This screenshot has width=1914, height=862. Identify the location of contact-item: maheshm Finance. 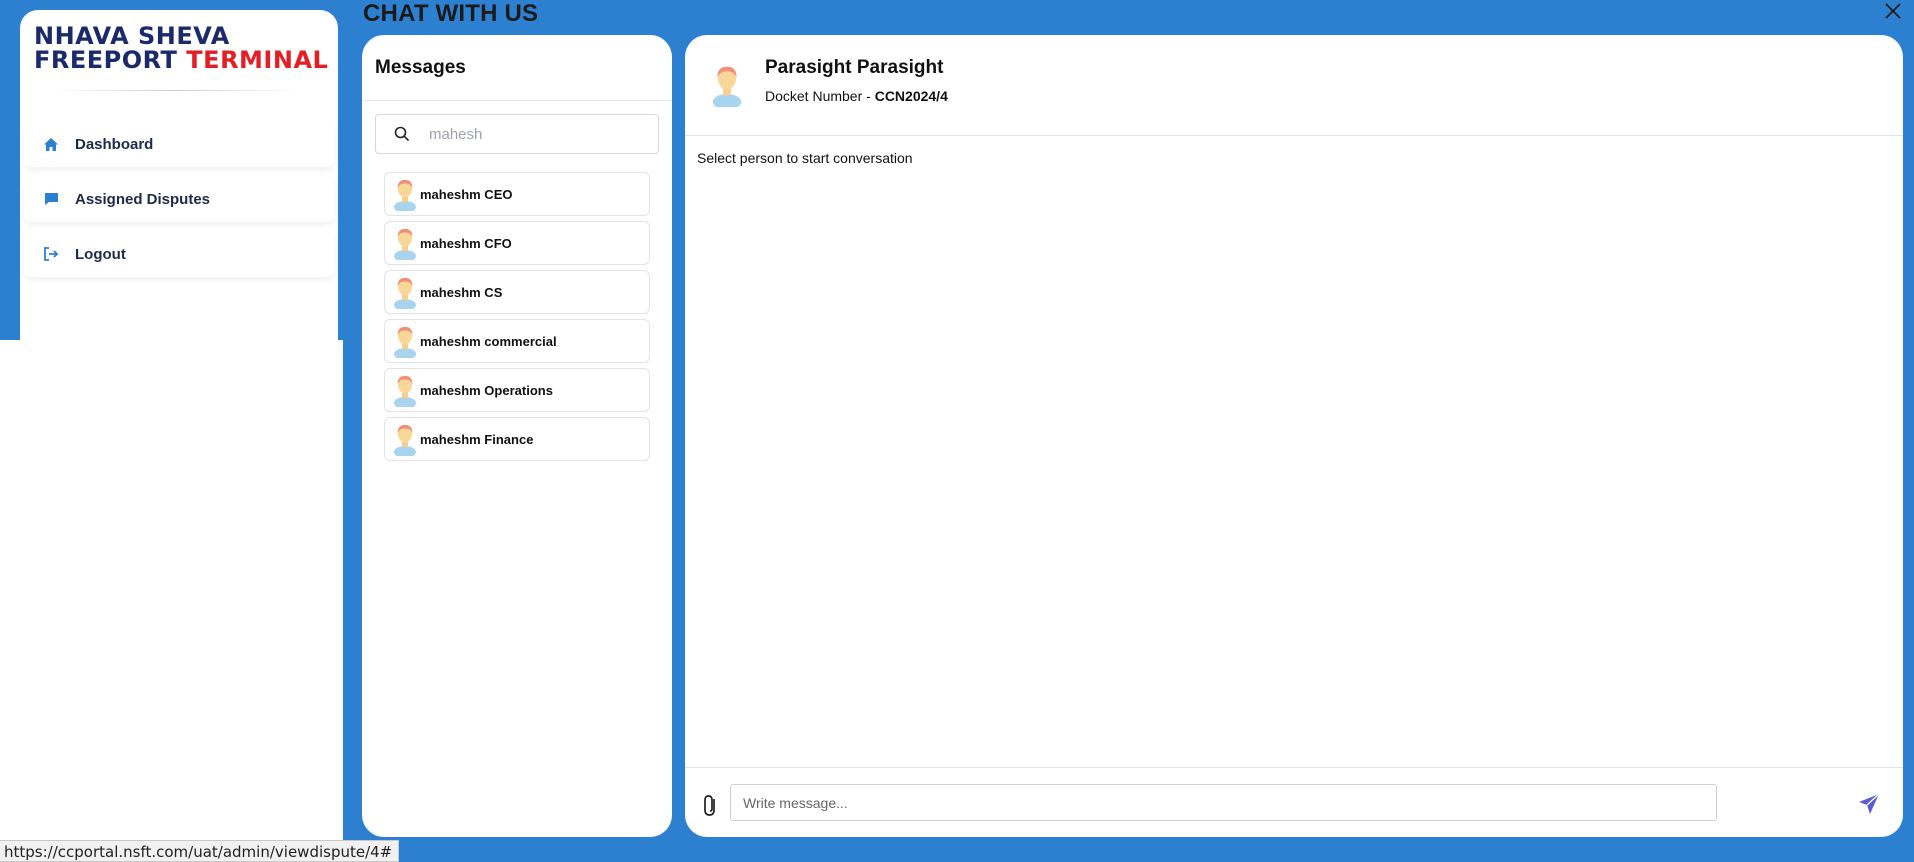
(517, 439).